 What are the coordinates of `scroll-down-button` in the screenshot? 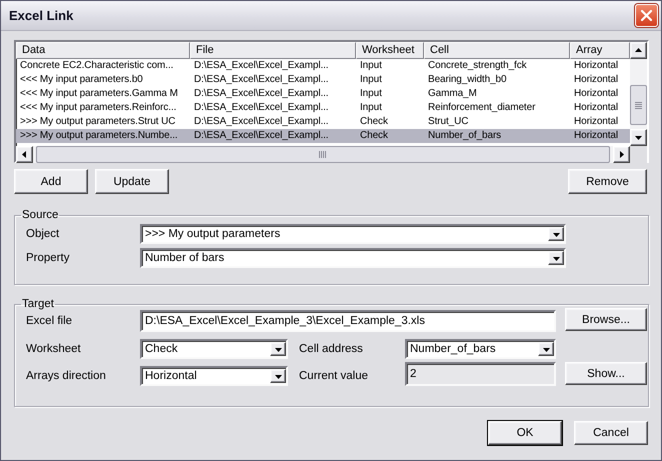 It's located at (638, 137).